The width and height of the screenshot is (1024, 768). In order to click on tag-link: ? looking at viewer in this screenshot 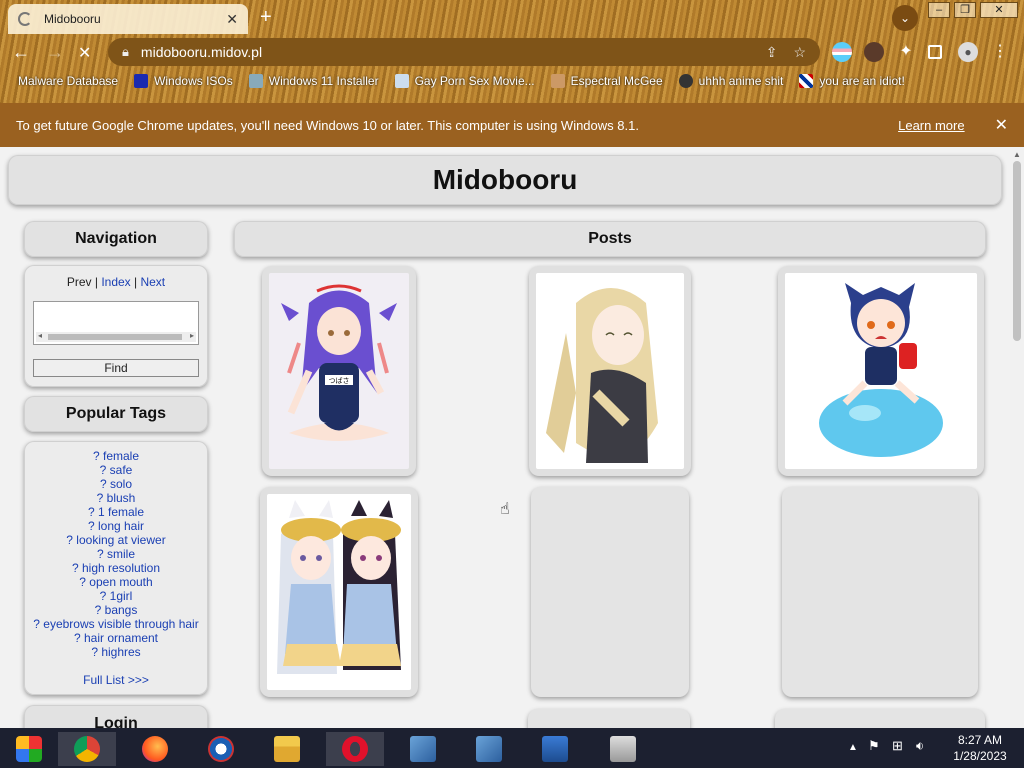, I will do `click(116, 540)`.